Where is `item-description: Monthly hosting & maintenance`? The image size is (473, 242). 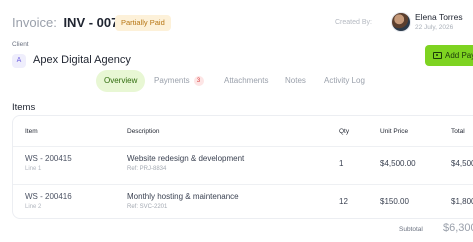 item-description: Monthly hosting & maintenance is located at coordinates (183, 196).